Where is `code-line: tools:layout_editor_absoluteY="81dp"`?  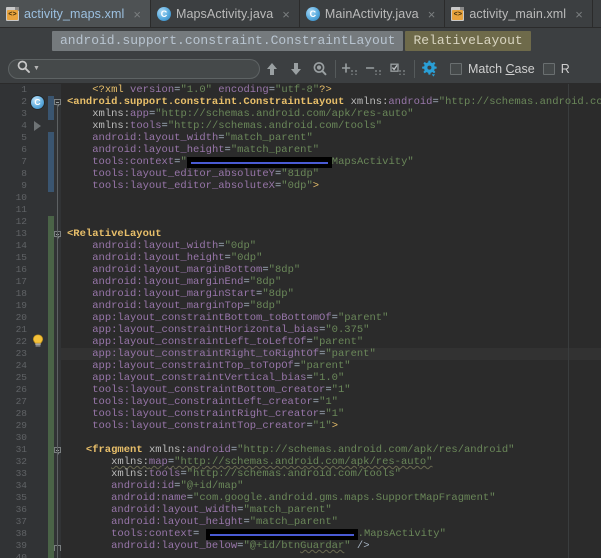
code-line: tools:layout_editor_absoluteY="81dp" is located at coordinates (331, 174).